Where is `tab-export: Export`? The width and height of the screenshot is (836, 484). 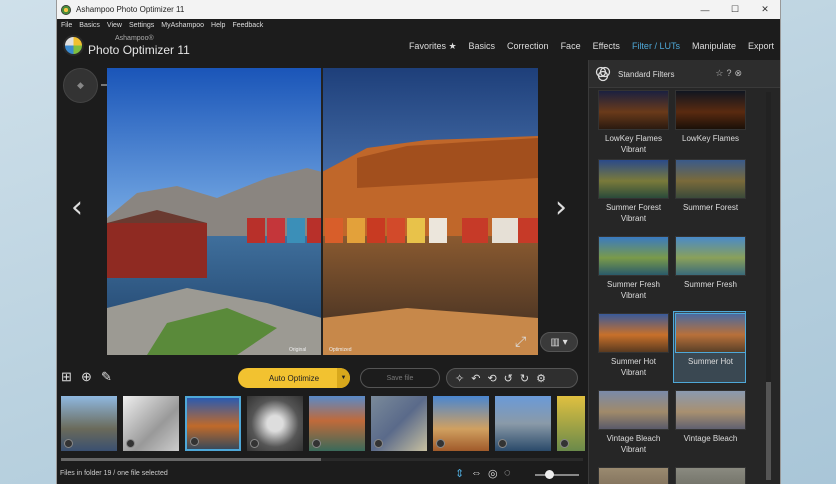 tab-export: Export is located at coordinates (761, 46).